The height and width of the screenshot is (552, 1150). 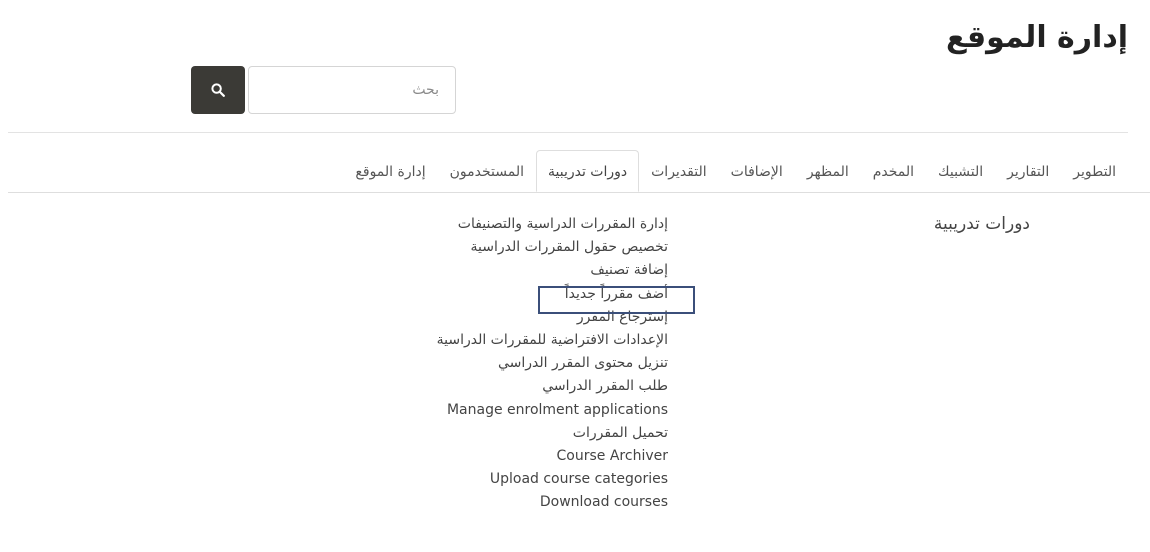 What do you see at coordinates (1037, 37) in the screenshot?
I see `page-title: إدارة الموقع` at bounding box center [1037, 37].